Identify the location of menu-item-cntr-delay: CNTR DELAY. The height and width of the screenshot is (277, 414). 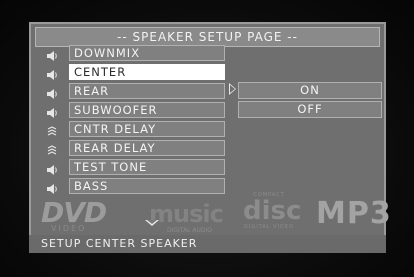
(133, 129).